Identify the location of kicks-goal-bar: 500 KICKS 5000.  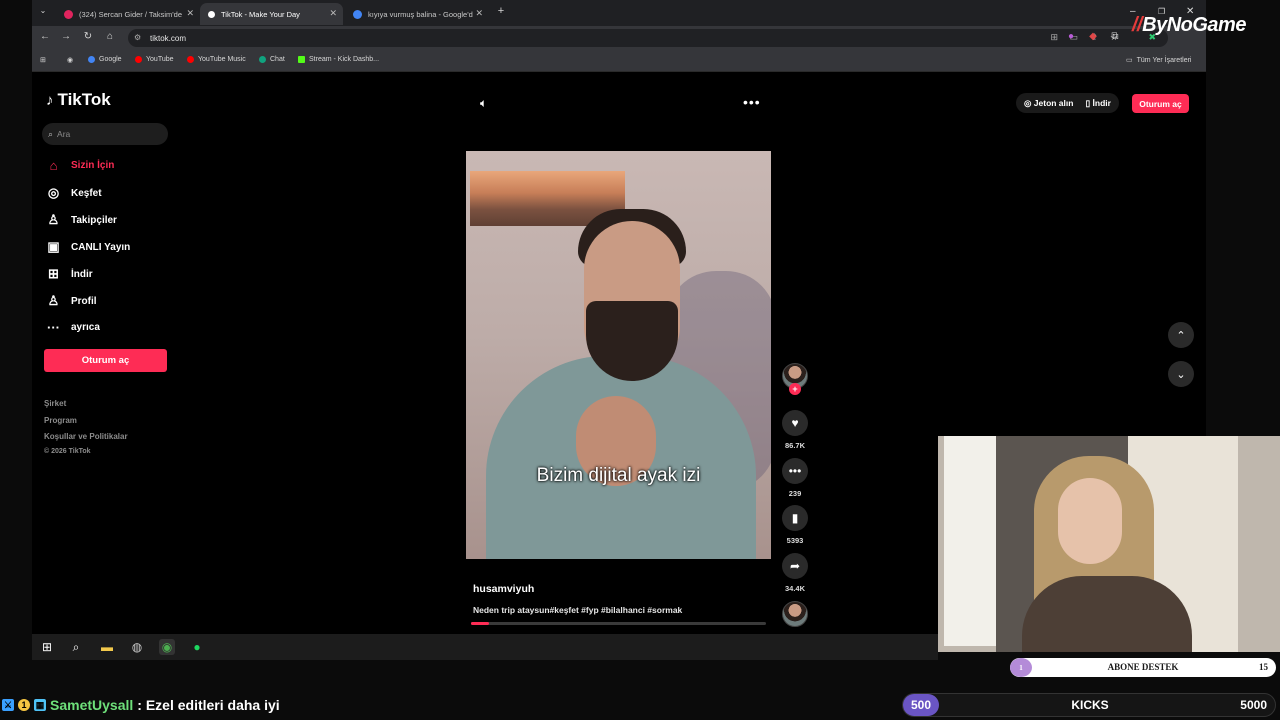
(1089, 705).